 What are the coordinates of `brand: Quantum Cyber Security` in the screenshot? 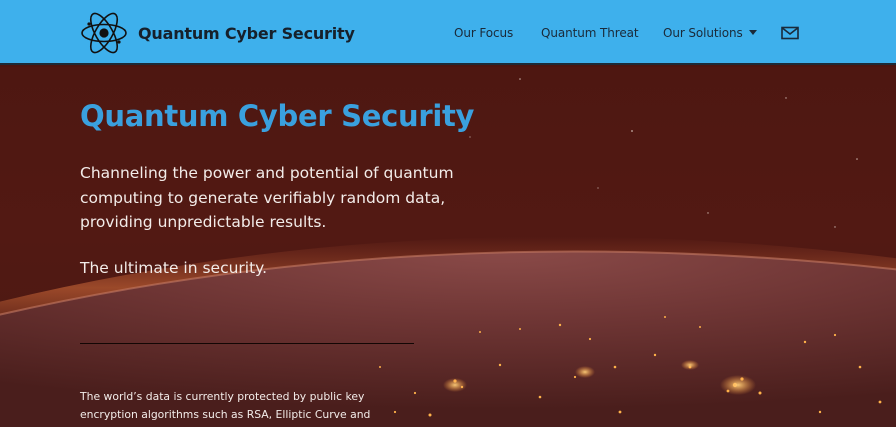 It's located at (217, 33).